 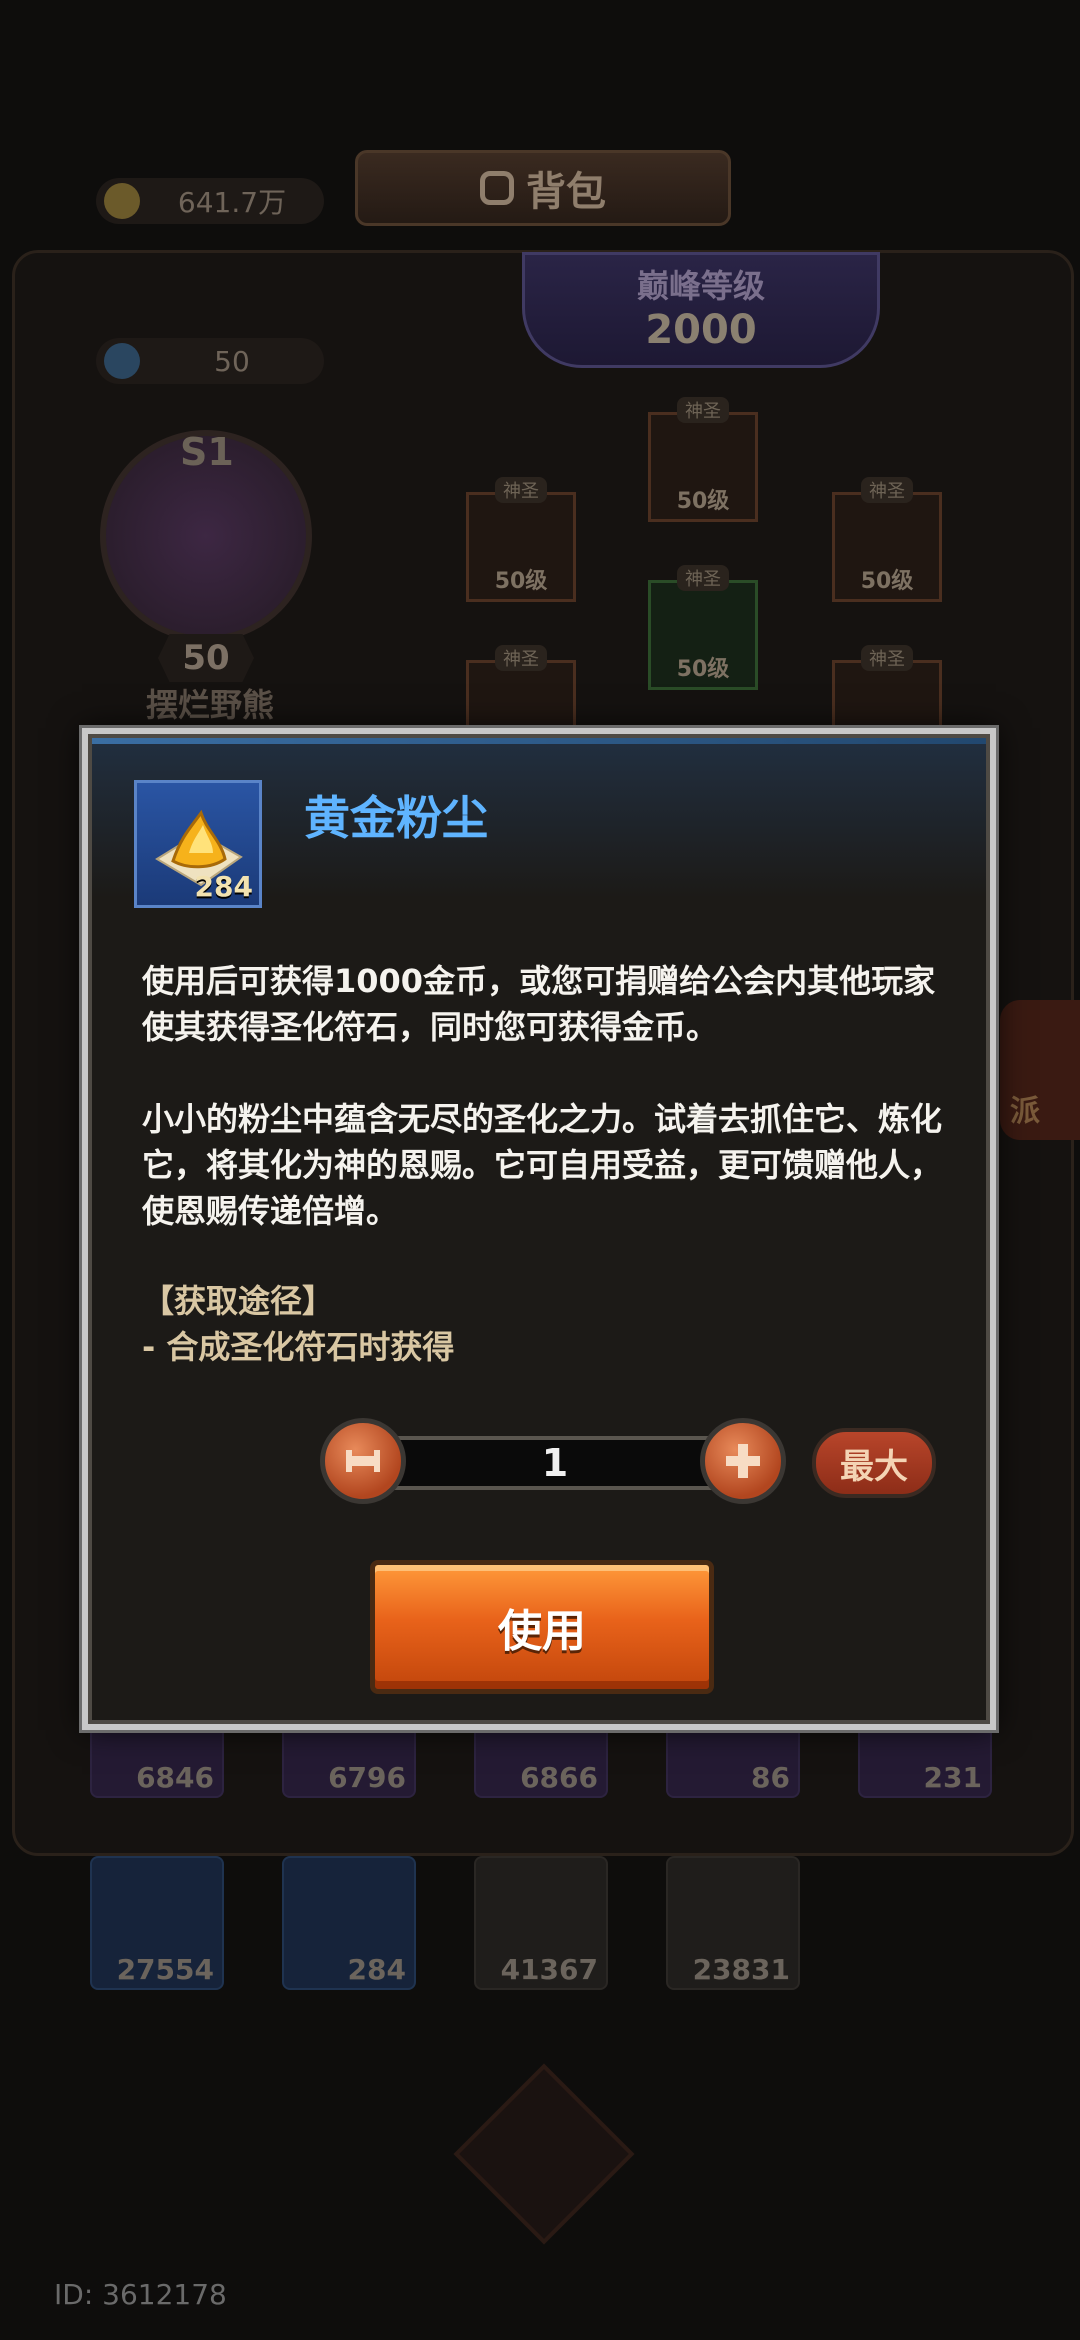 I want to click on inventory-title-bar: 背包, so click(x=543, y=188).